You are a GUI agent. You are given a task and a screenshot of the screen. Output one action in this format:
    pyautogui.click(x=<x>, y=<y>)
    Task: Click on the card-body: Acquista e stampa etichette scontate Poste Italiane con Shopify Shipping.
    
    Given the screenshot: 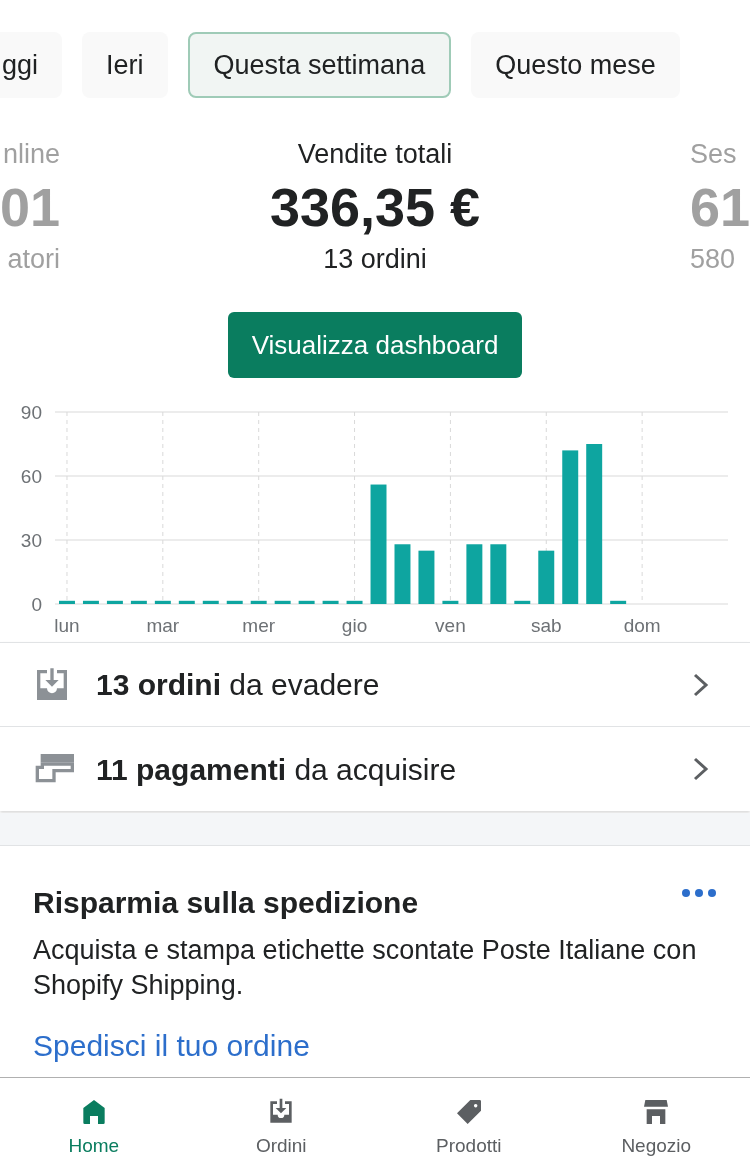 What is the action you would take?
    pyautogui.click(x=365, y=968)
    